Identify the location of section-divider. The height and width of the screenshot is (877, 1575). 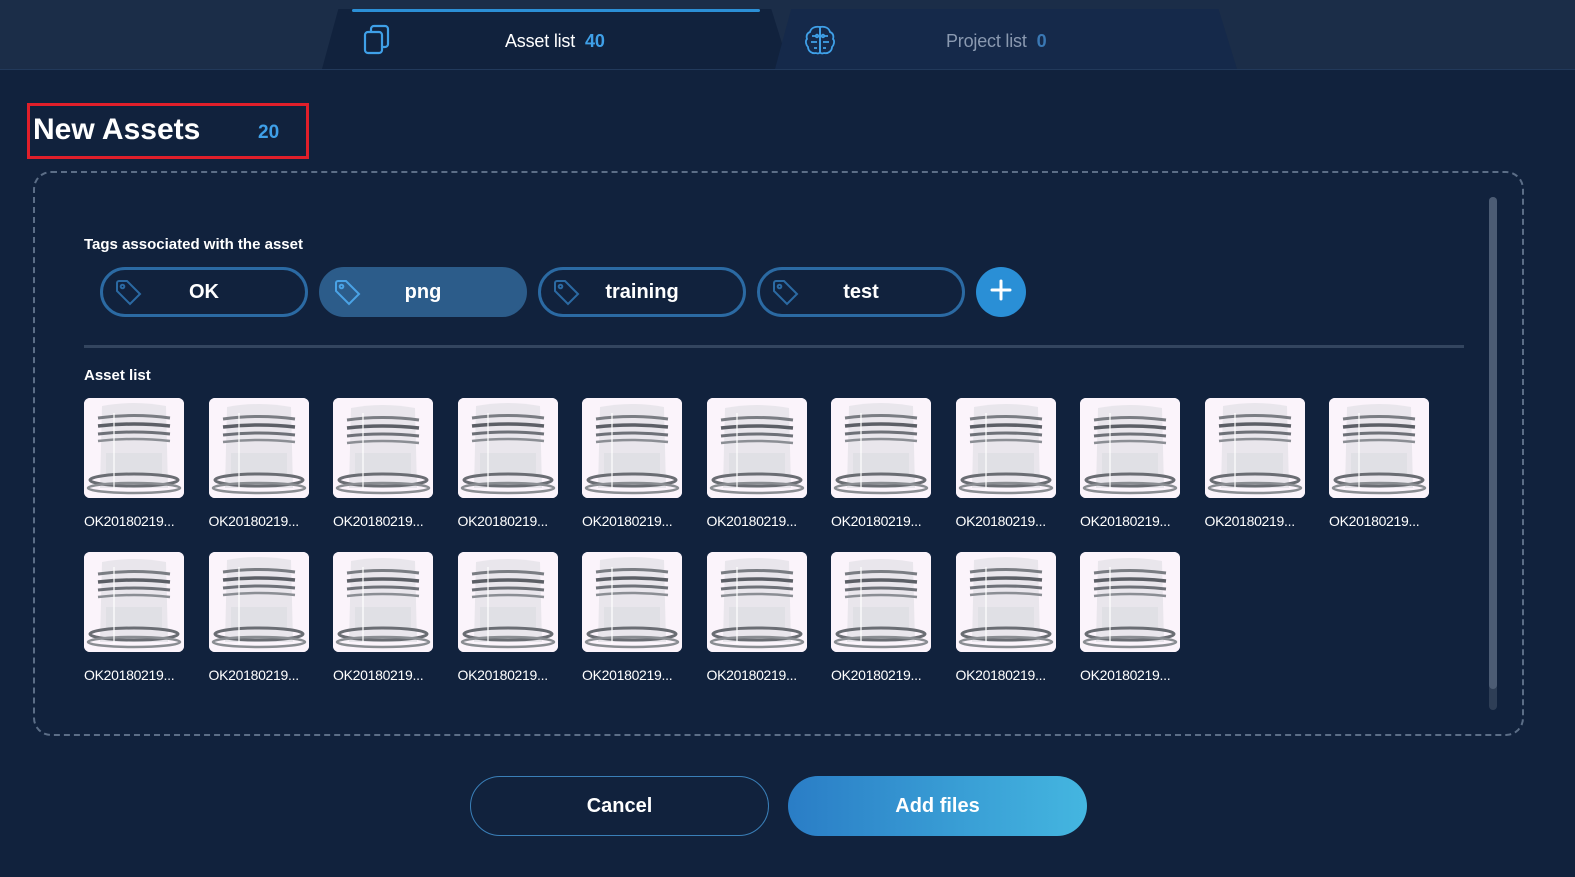
(774, 346).